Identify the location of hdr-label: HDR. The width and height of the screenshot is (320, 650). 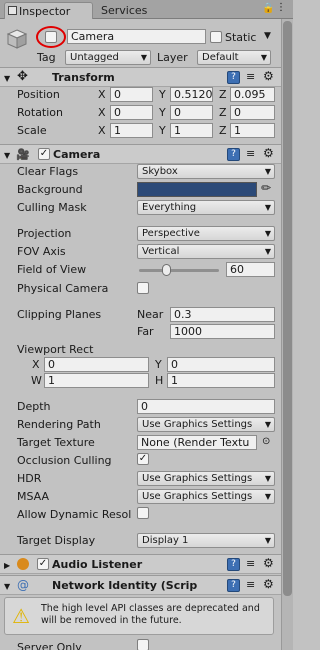
(29, 478).